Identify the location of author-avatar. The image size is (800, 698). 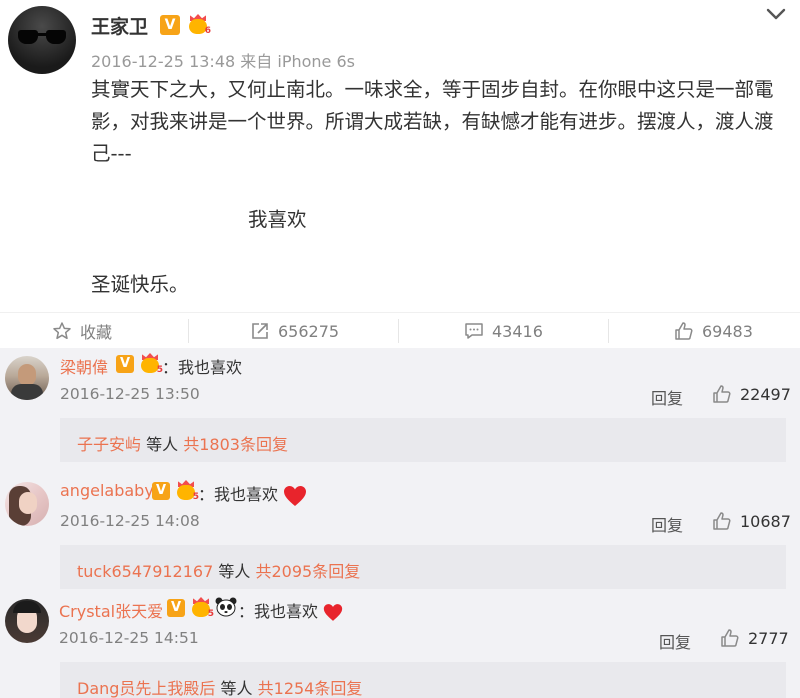
(42, 40).